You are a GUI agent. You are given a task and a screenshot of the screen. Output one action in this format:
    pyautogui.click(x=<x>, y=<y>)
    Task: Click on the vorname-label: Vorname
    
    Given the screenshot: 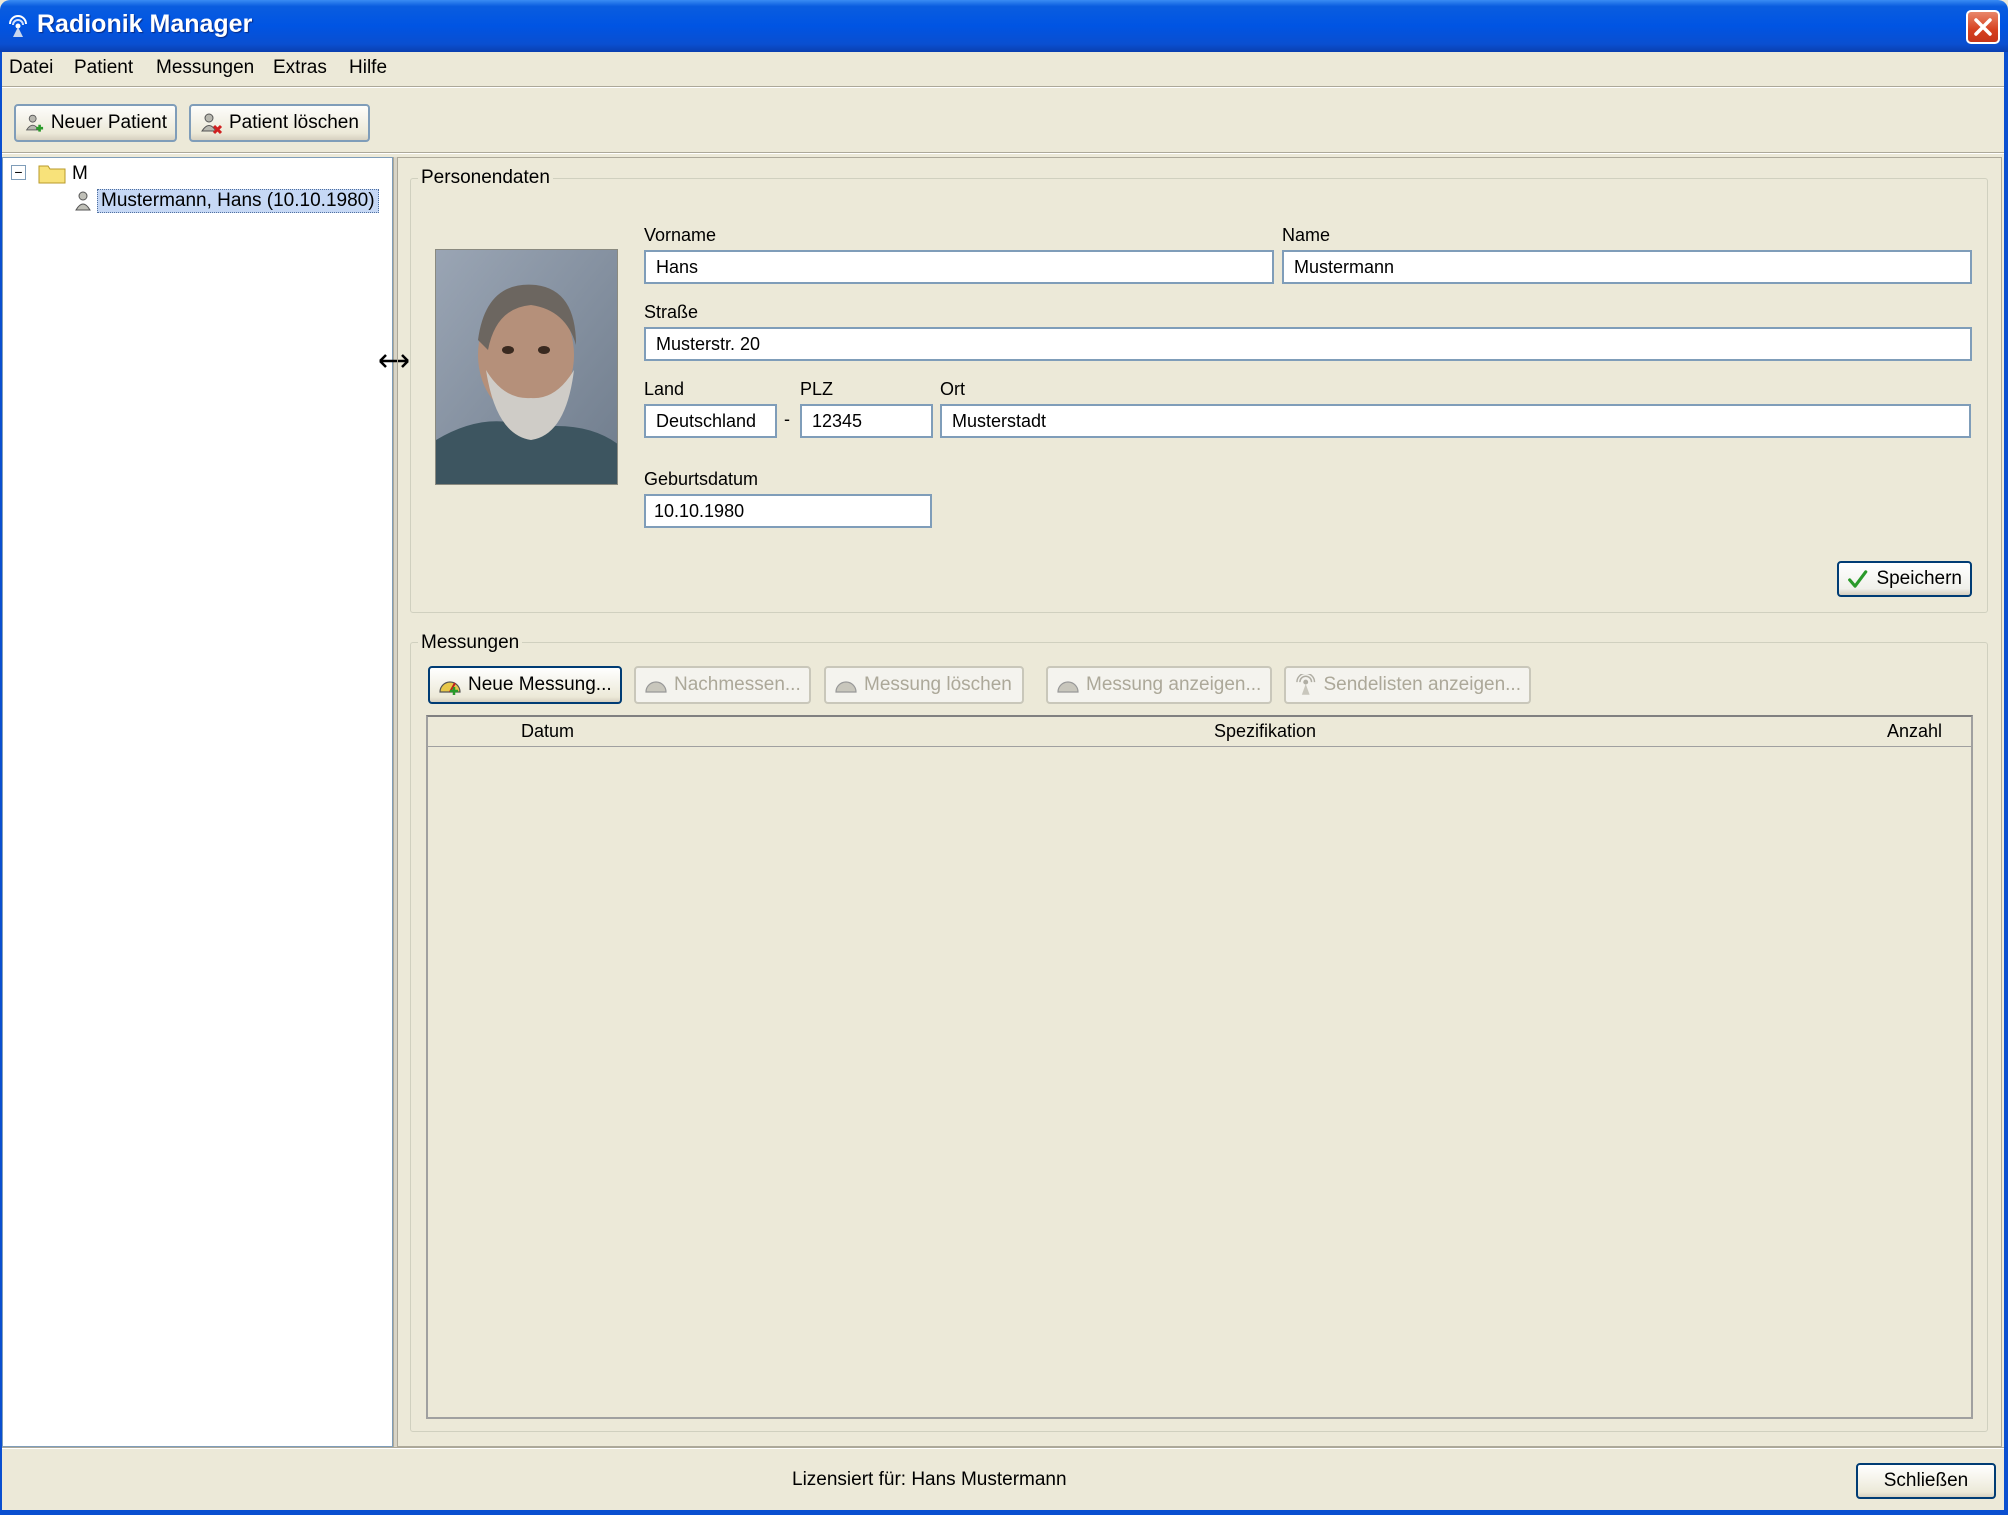 What is the action you would take?
    pyautogui.click(x=680, y=235)
    